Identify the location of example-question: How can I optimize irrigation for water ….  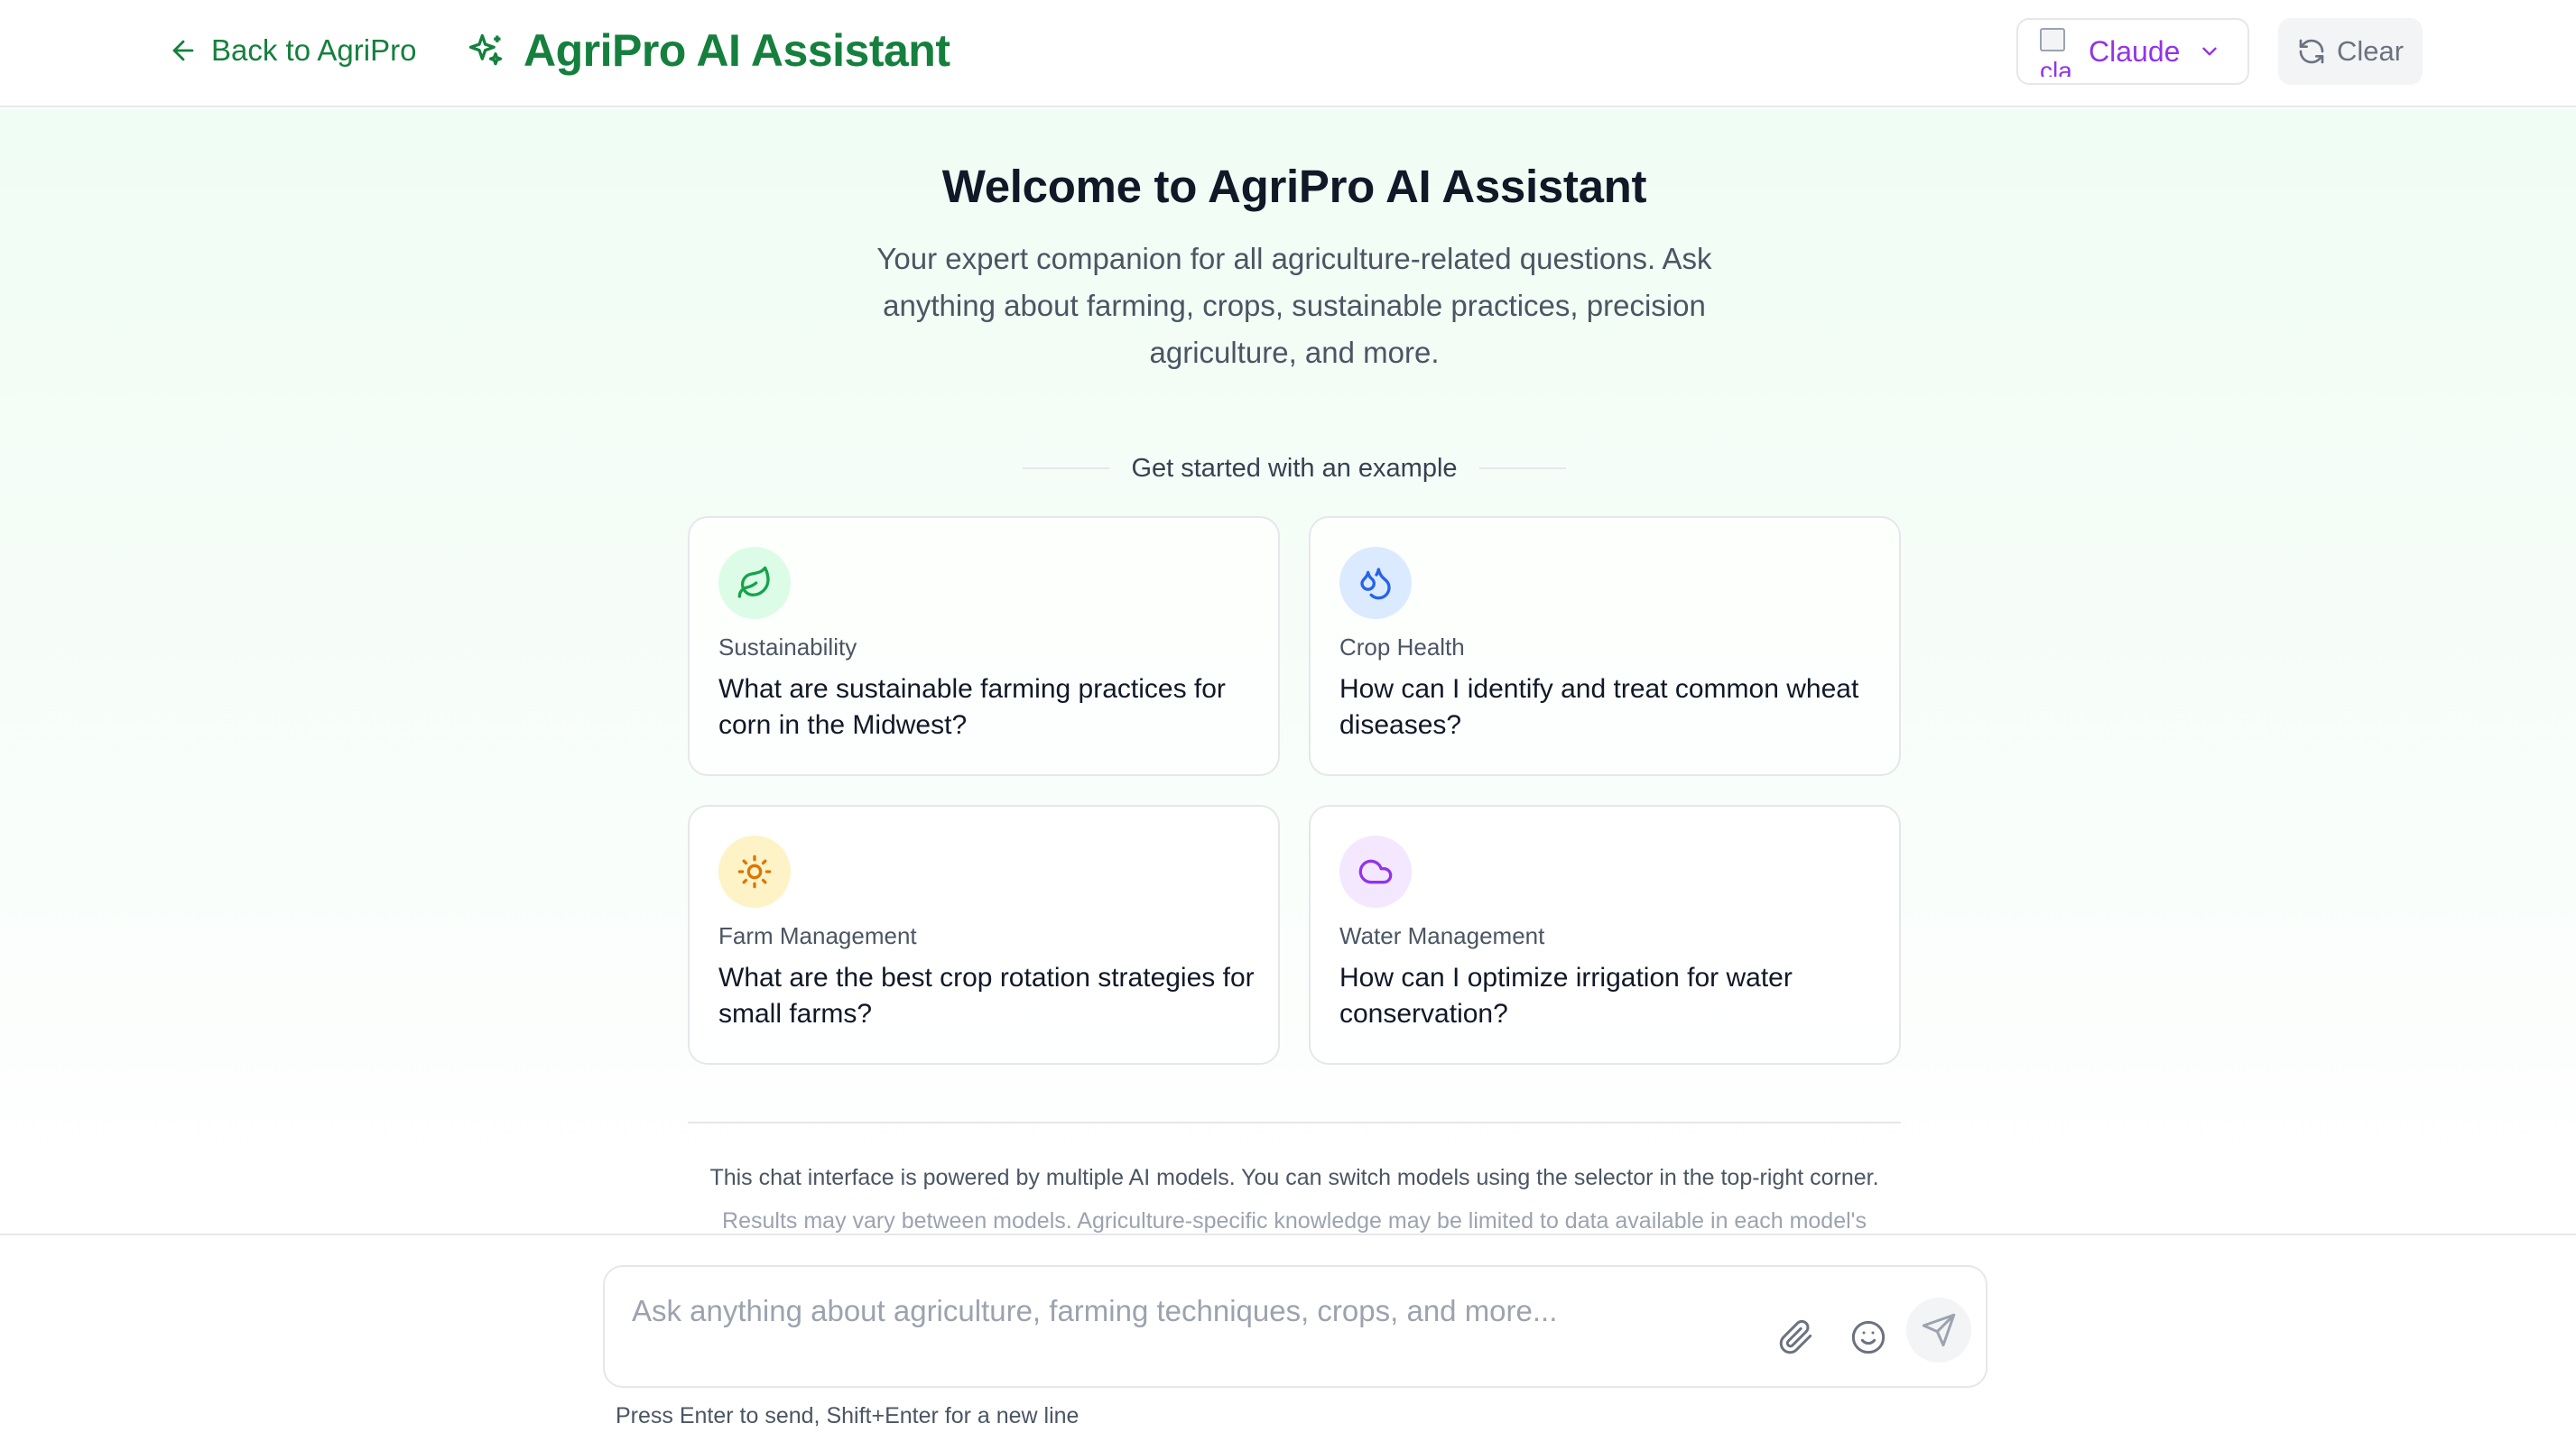
(1566, 996).